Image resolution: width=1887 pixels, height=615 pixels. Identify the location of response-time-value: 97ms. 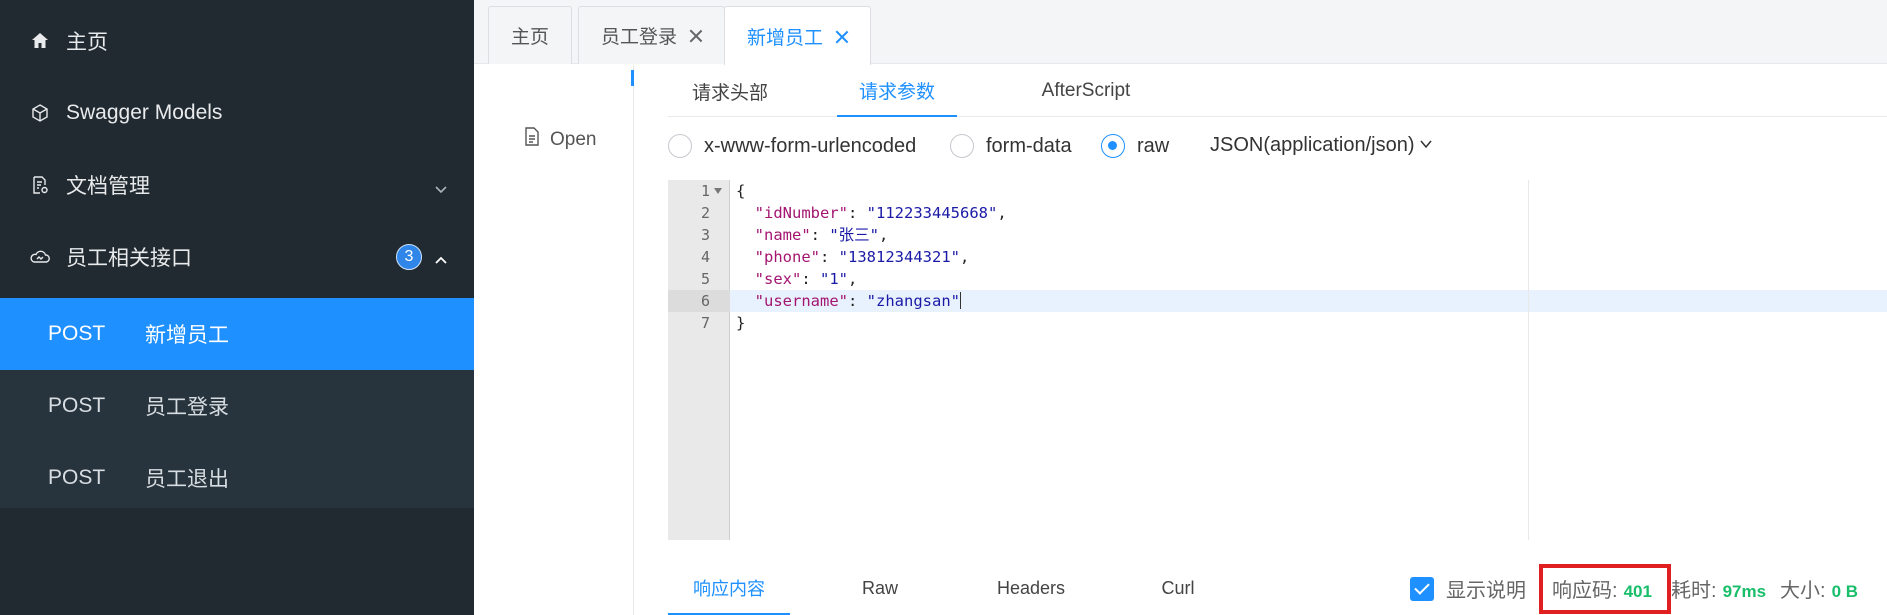
(1744, 591).